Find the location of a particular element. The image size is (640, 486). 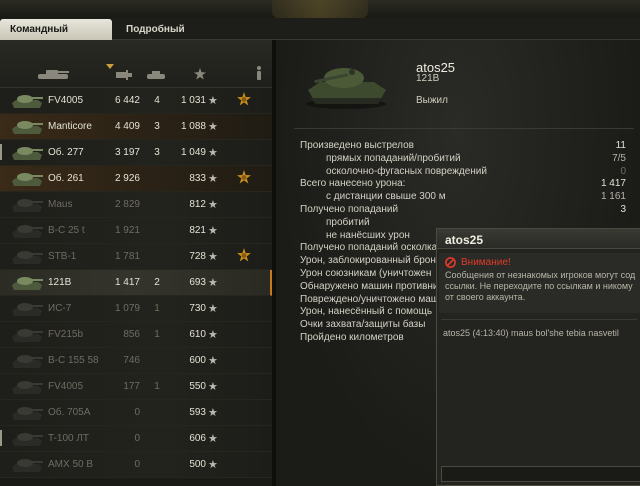

table-row: B-C 155 58 746 600 ★ is located at coordinates (136, 361).